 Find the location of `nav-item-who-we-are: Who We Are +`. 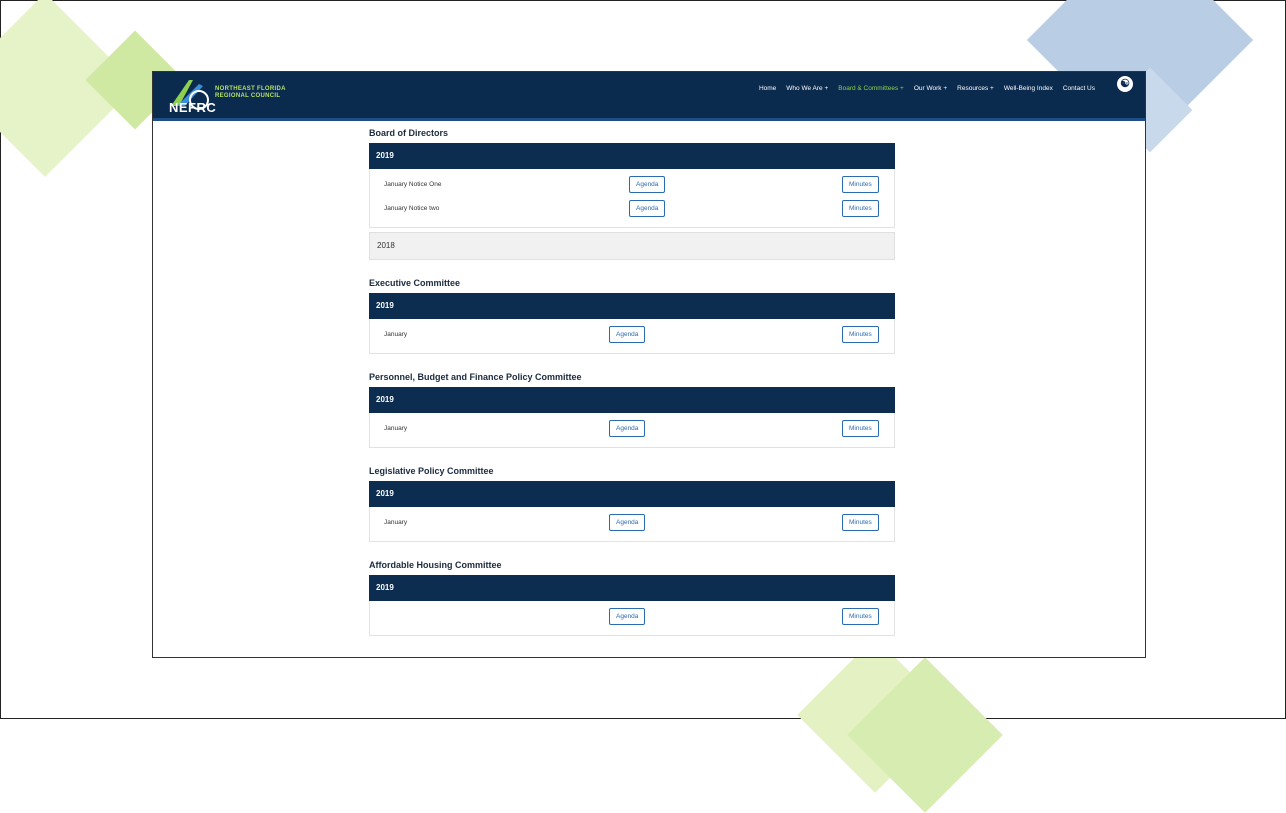

nav-item-who-we-are: Who We Are + is located at coordinates (807, 88).